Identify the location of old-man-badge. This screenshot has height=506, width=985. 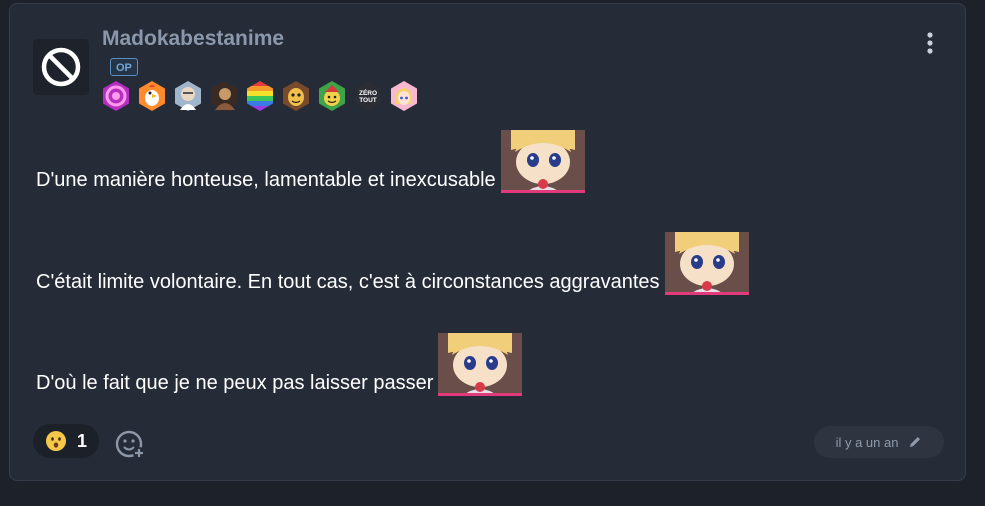
(188, 96).